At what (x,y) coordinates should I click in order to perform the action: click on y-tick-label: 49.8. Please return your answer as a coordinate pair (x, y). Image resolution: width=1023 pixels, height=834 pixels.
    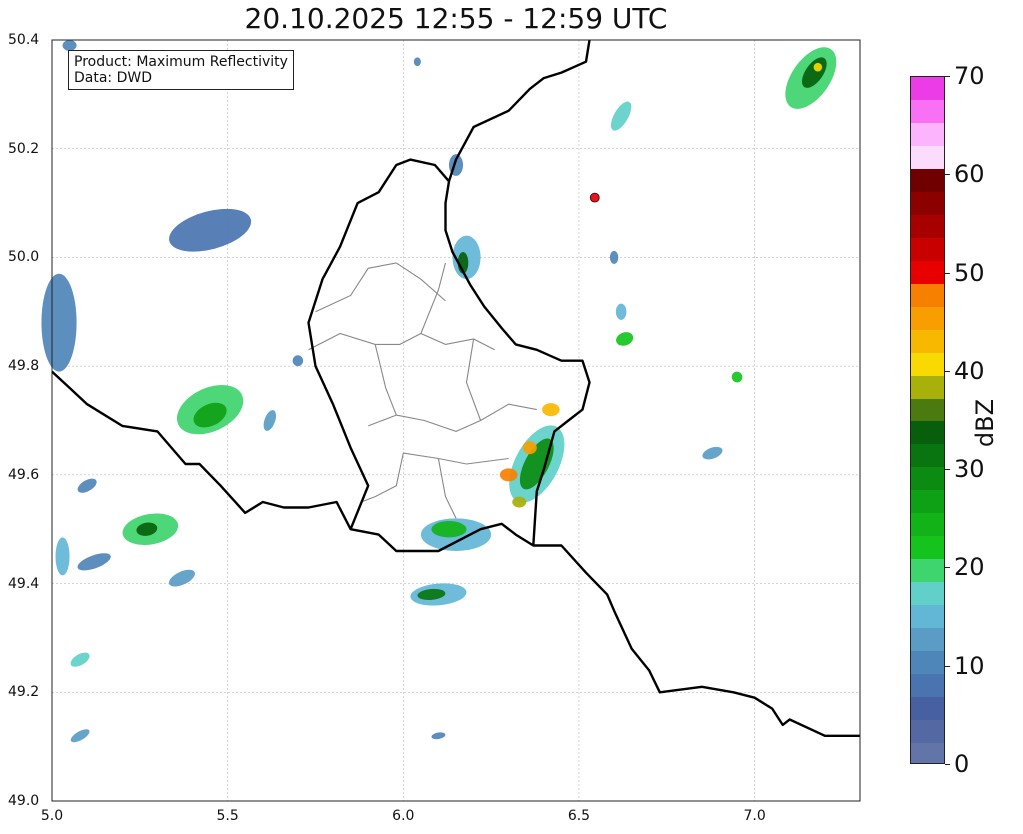
    Looking at the image, I should click on (24, 366).